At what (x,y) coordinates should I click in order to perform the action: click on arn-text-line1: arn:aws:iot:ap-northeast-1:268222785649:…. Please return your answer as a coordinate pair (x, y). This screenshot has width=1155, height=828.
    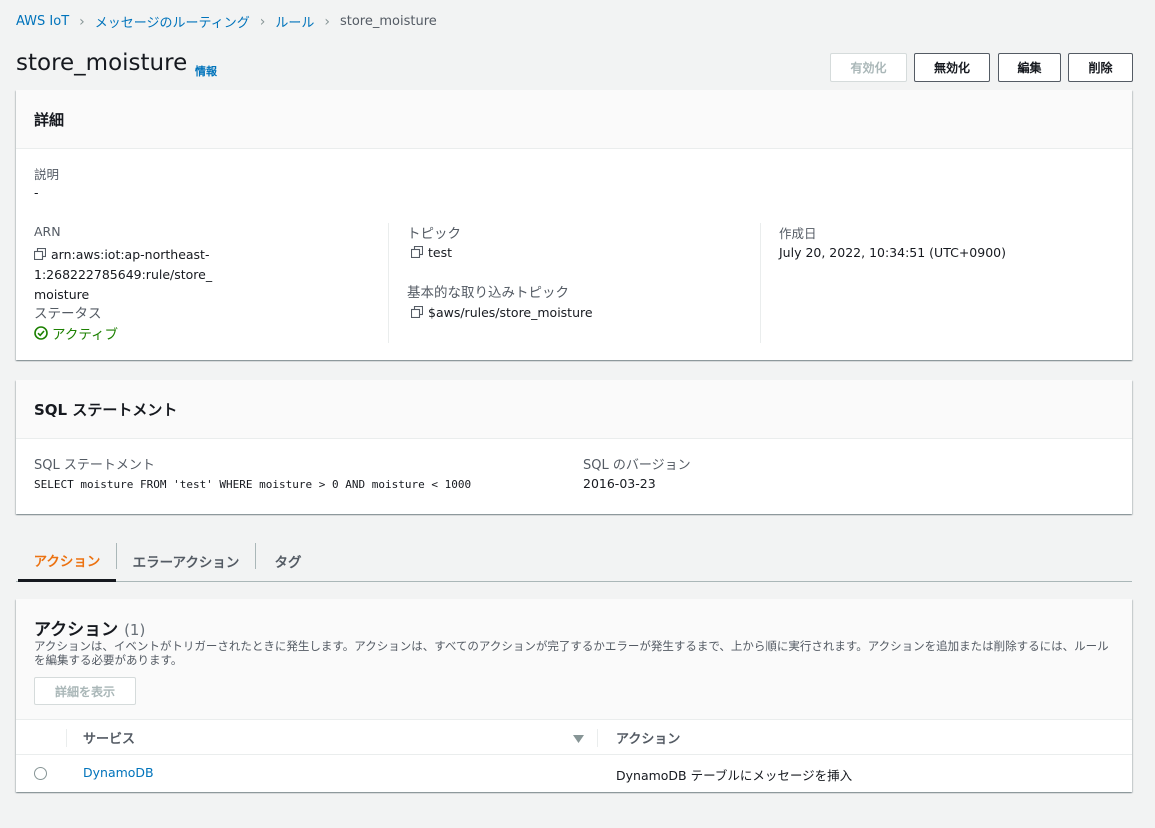
    Looking at the image, I should click on (123, 264).